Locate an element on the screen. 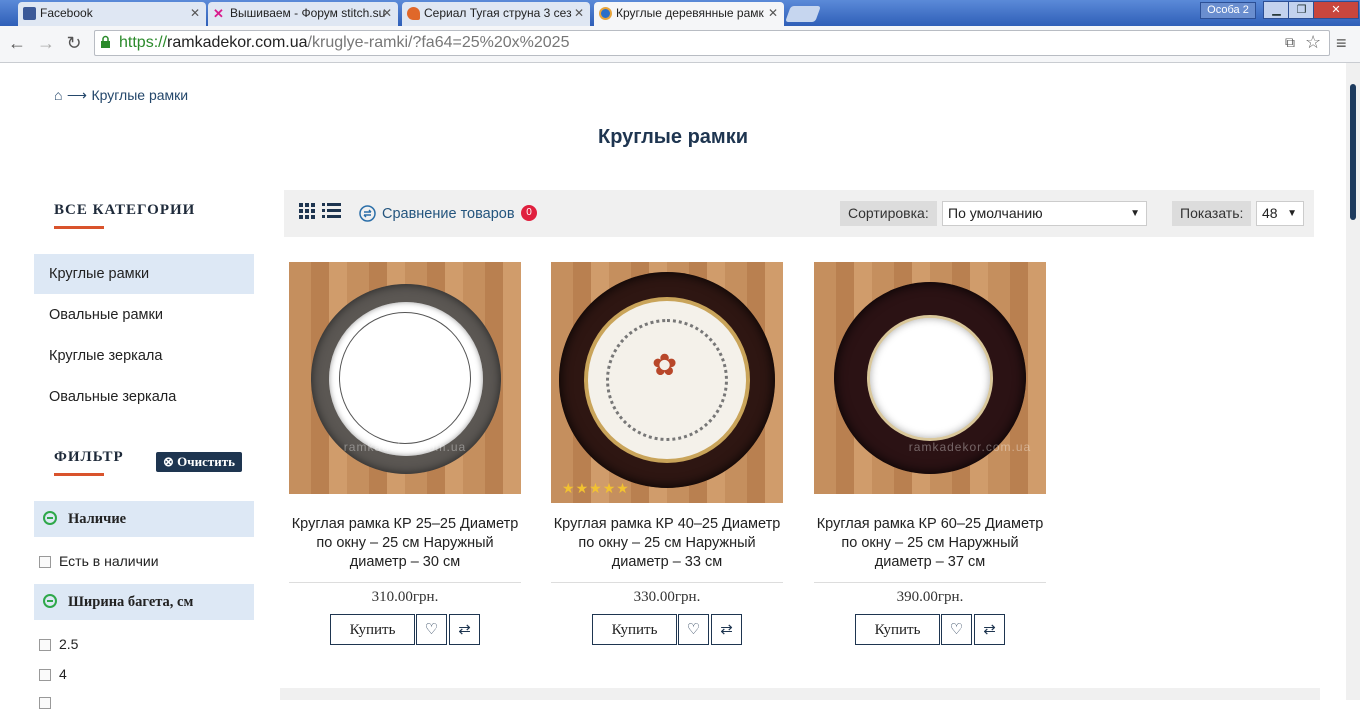 This screenshot has height=709, width=1360. maximize-icon: ❐ is located at coordinates (1301, 10).